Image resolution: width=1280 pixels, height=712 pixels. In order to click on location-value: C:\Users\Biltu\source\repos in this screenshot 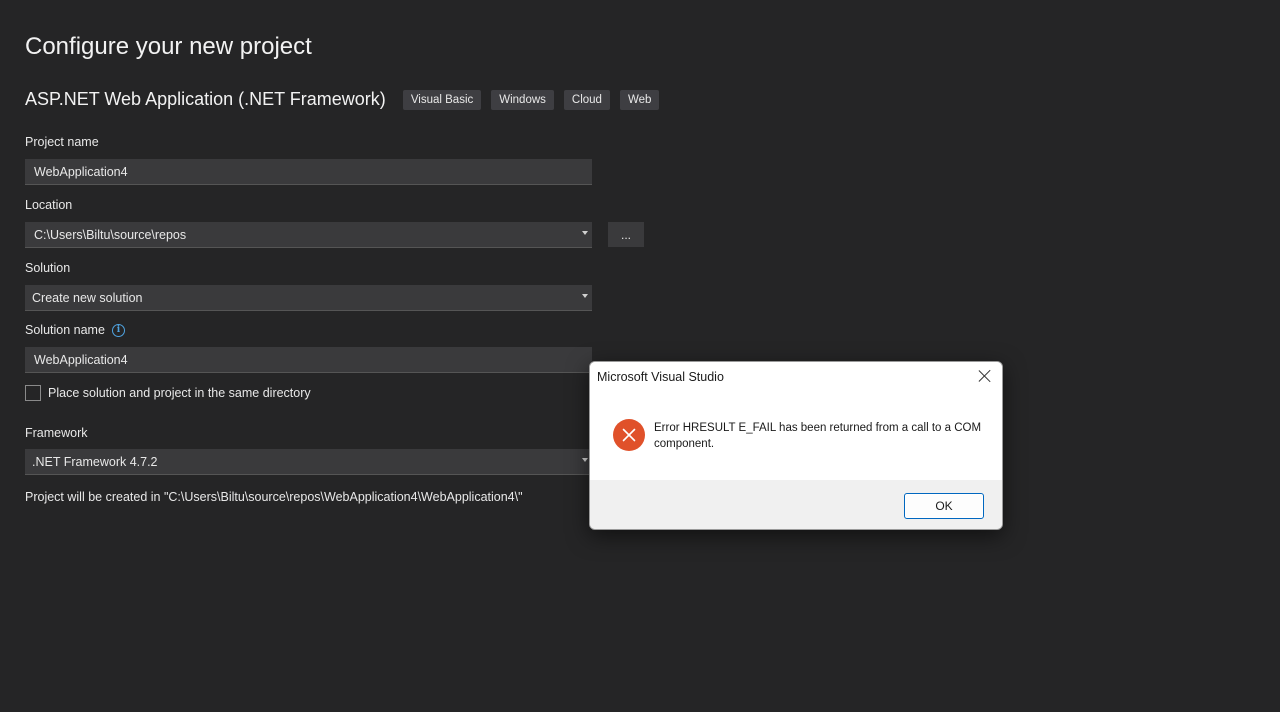, I will do `click(110, 234)`.